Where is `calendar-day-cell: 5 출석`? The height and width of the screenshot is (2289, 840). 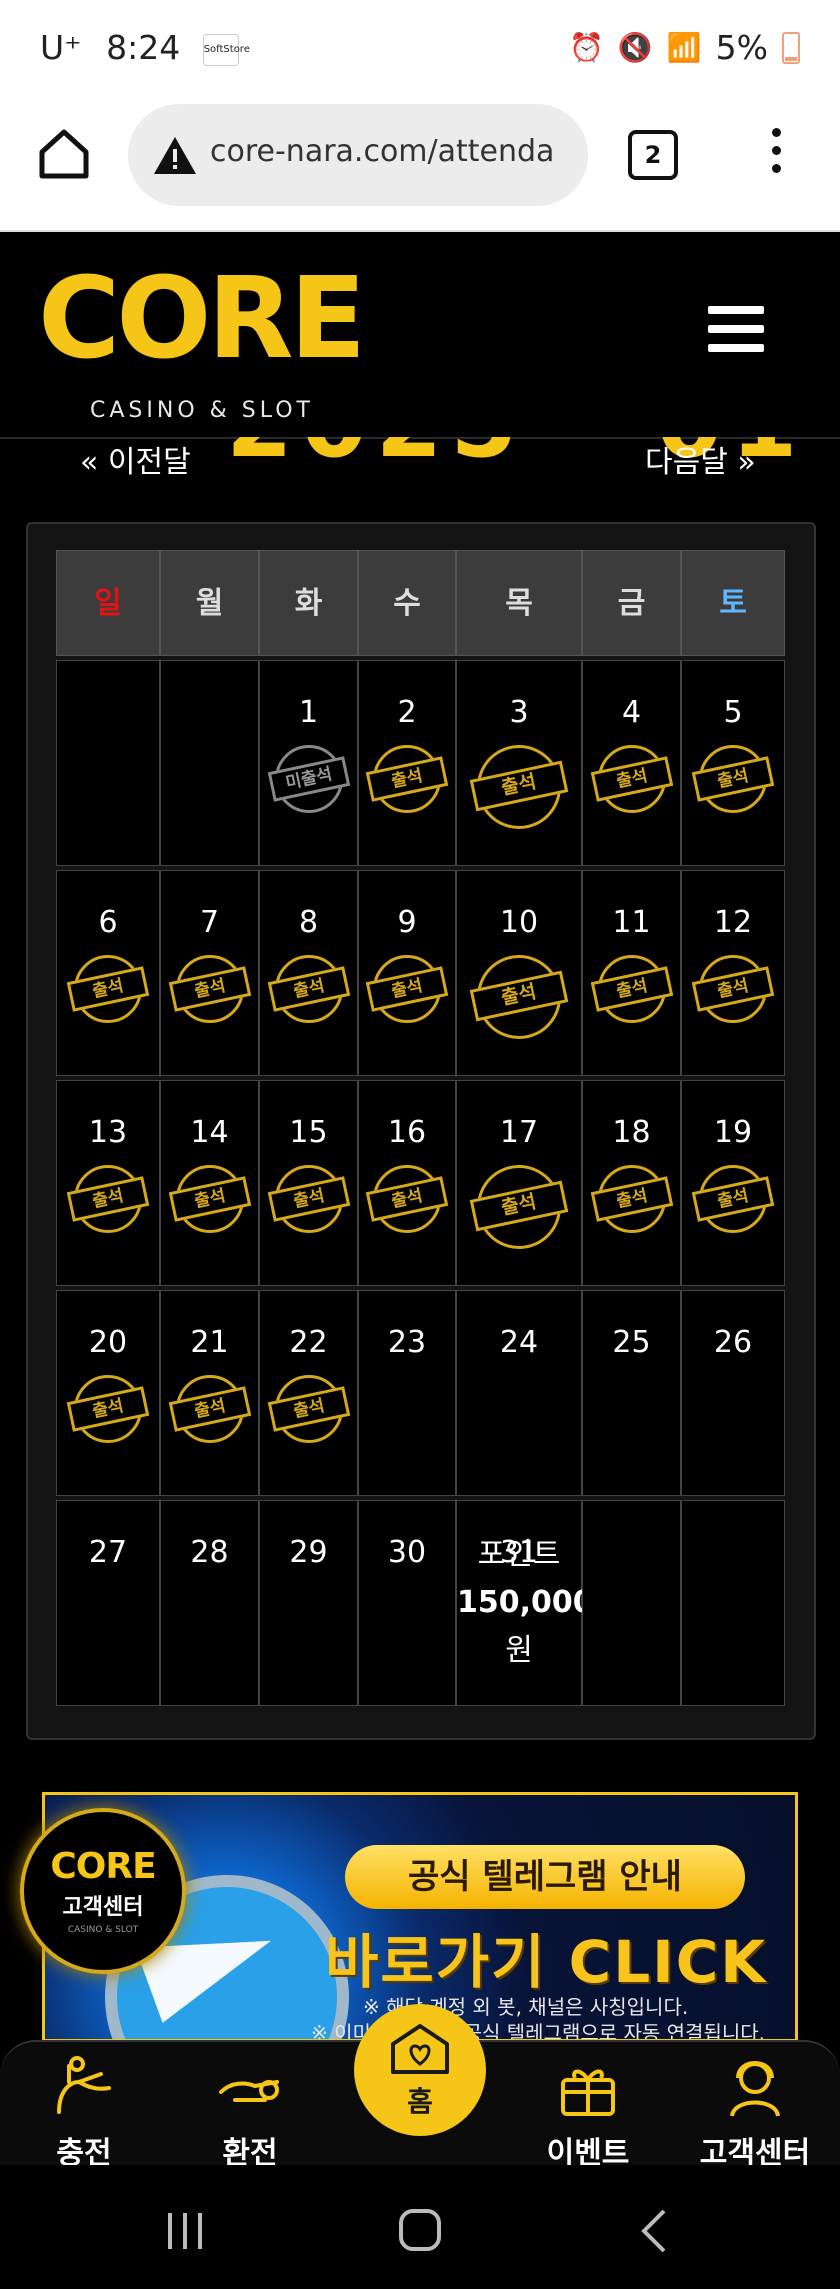 calendar-day-cell: 5 출석 is located at coordinates (733, 763).